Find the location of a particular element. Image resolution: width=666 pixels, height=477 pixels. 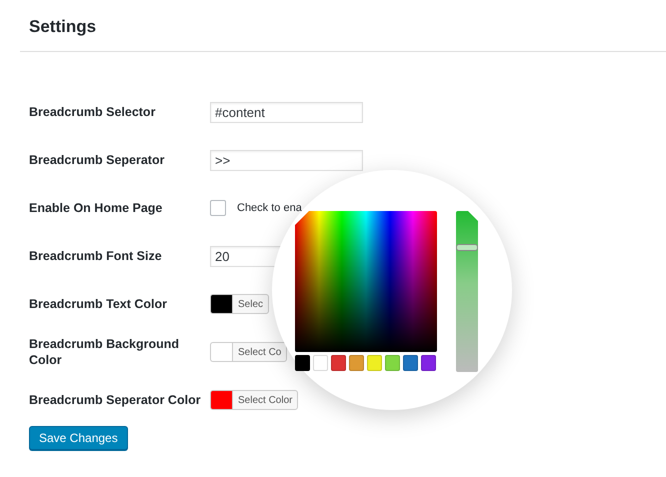

save-changes-button: Save Changes is located at coordinates (78, 438).